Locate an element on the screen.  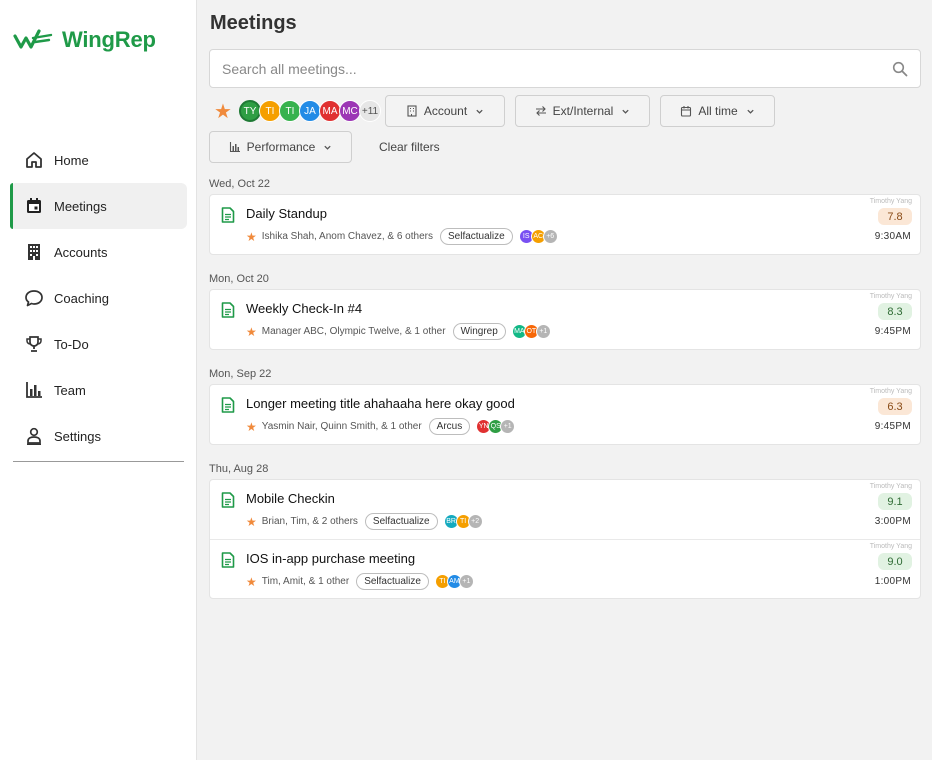
sidebar-item-settings: Settings is located at coordinates (98, 436).